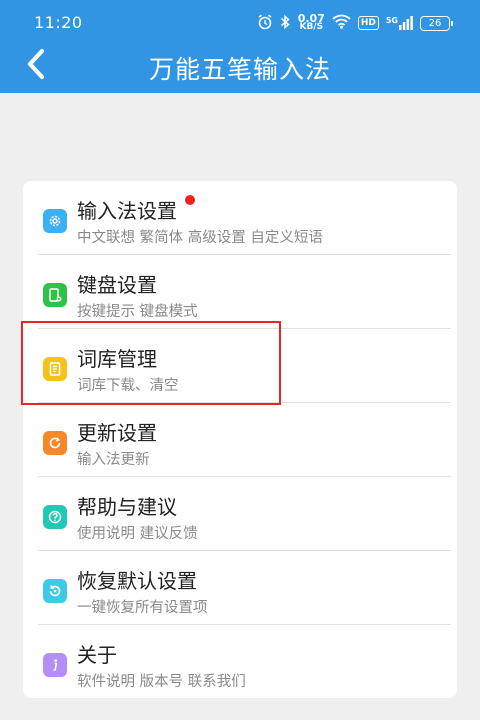 This screenshot has height=720, width=480. I want to click on menu-item-subtitle: 使用说明 建议反馈, so click(137, 534).